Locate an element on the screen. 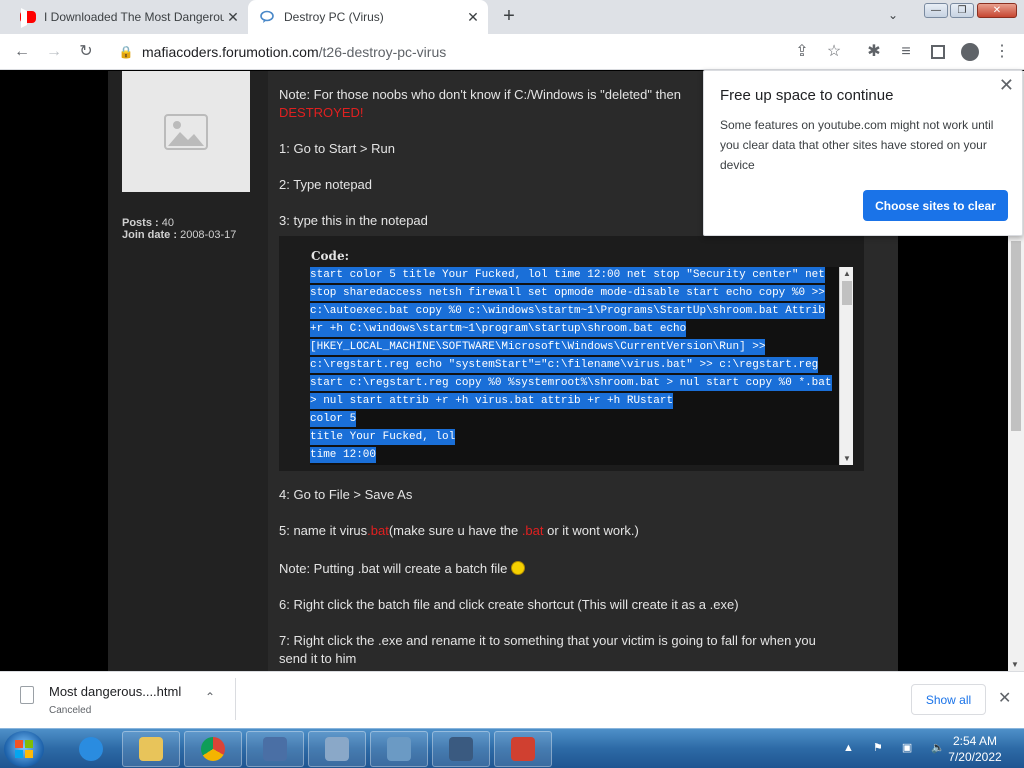 The image size is (1024, 768). chrome-icon is located at coordinates (213, 749).